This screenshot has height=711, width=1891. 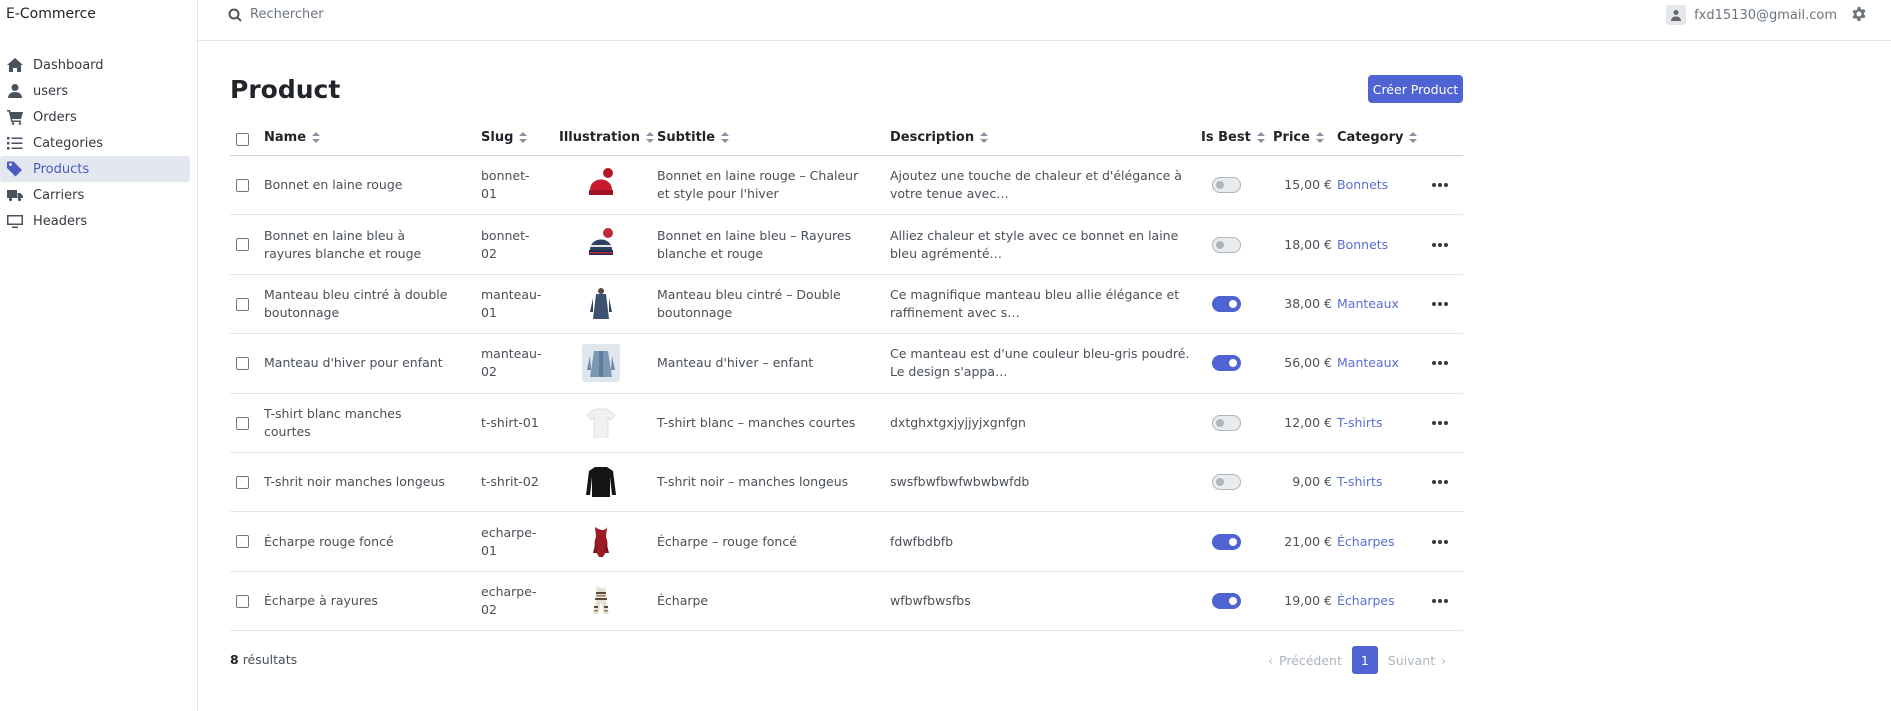 I want to click on product-name: T-shirt blanc manches courtes, so click(x=333, y=422).